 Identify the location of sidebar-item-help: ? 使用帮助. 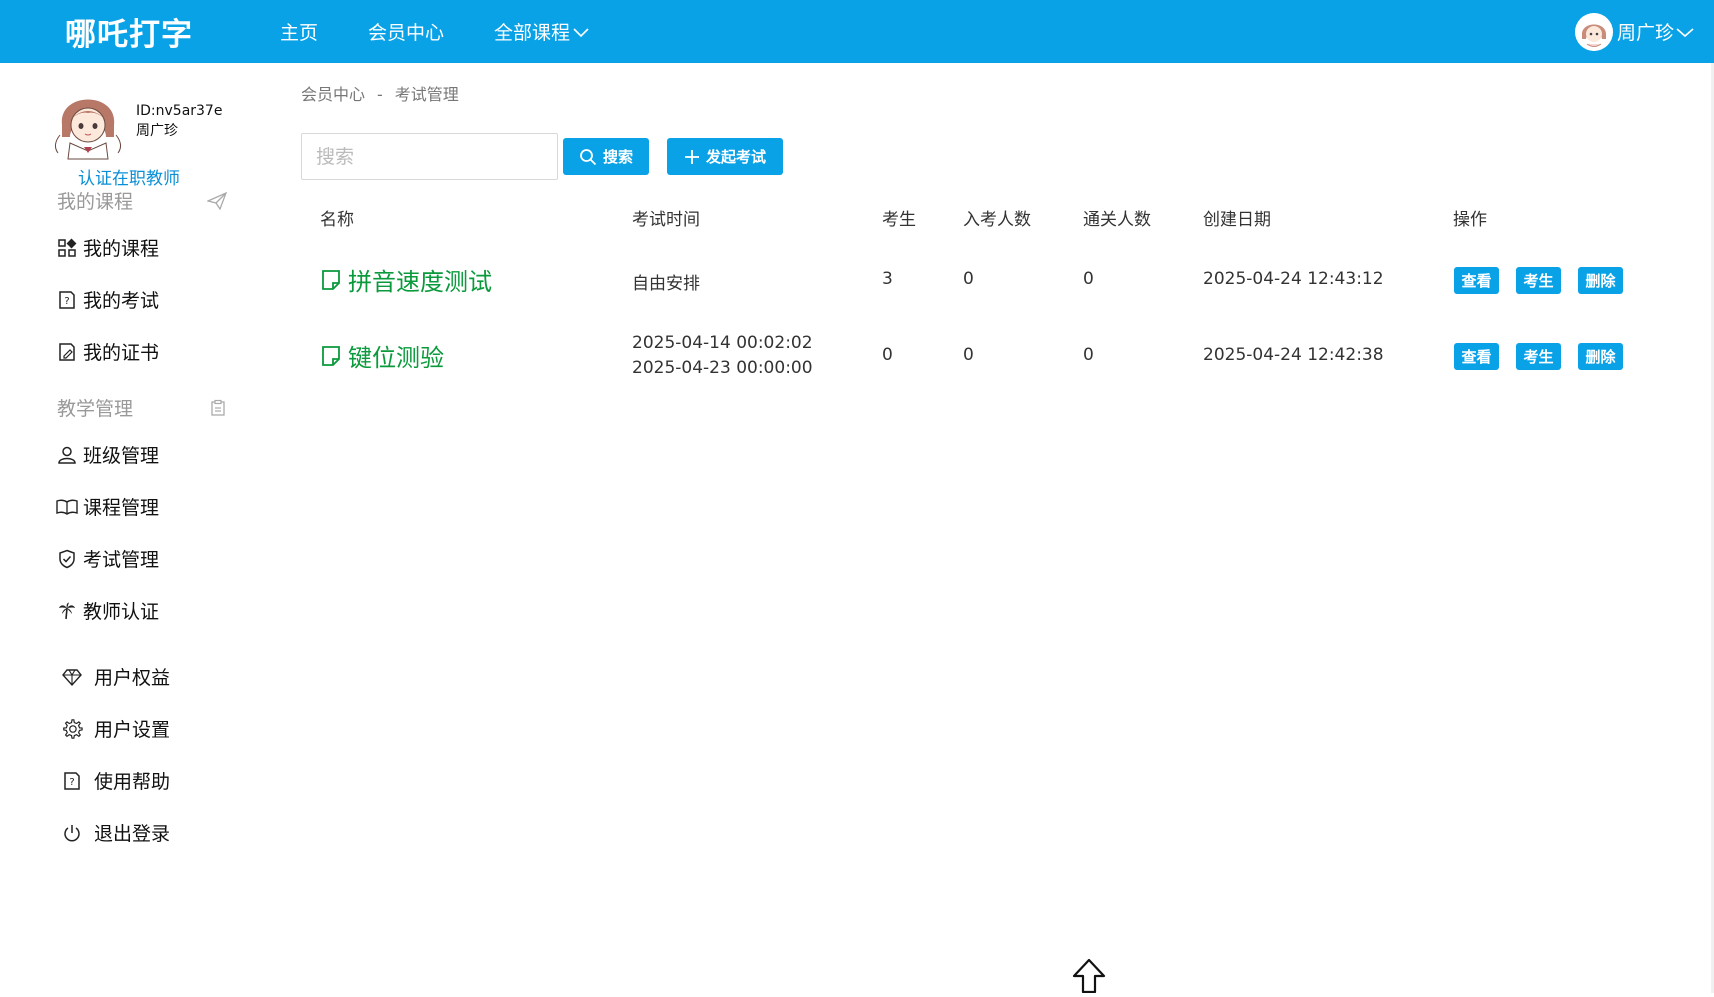
(115, 780).